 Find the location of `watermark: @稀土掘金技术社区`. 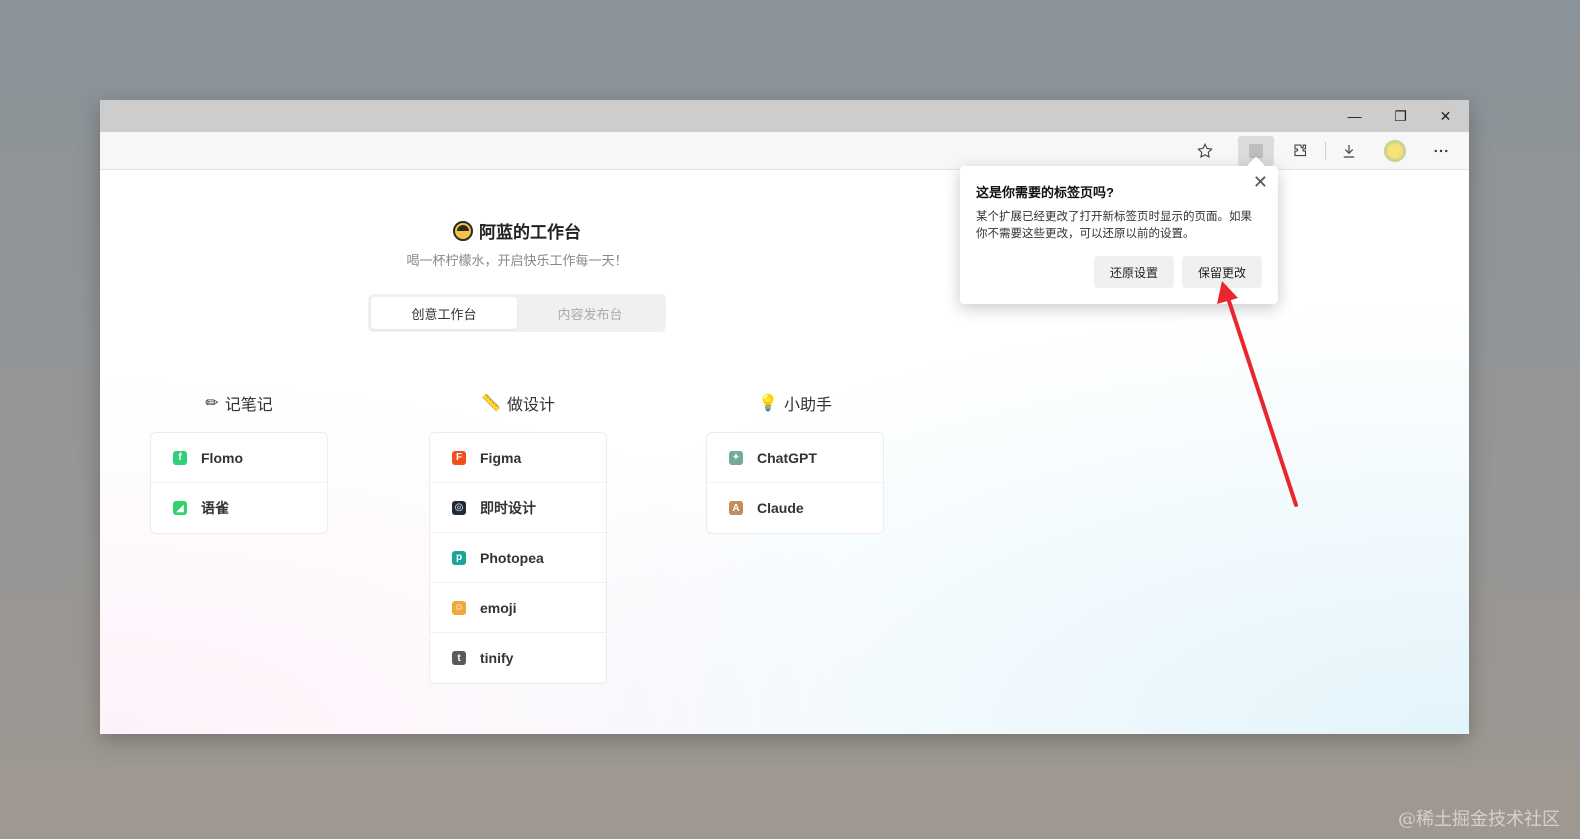

watermark: @稀土掘金技术社区 is located at coordinates (1479, 819).